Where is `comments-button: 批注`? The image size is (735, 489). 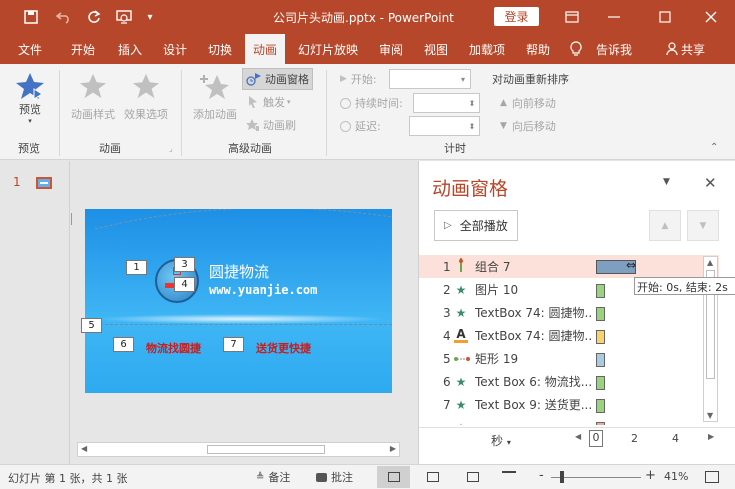
comments-button: 批注 is located at coordinates (334, 477).